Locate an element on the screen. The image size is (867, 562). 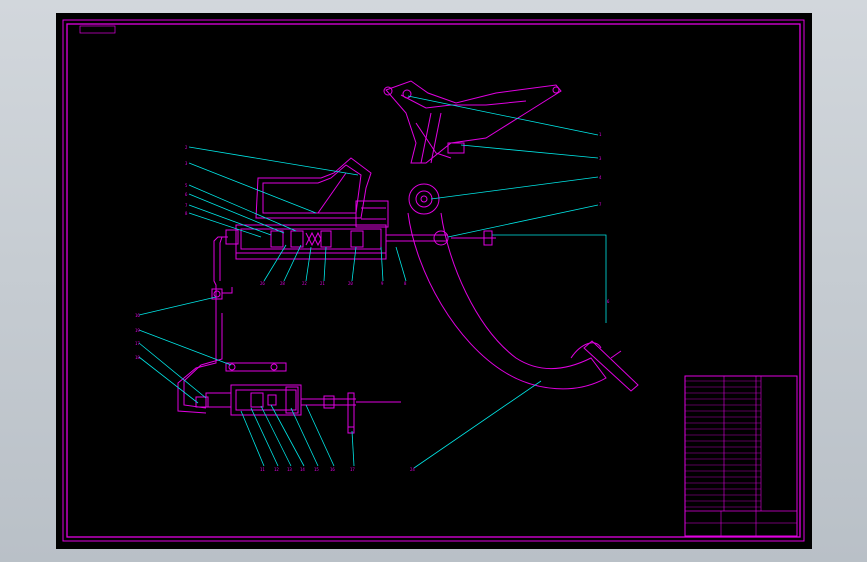
label-6: 6 is located at coordinates (186, 194).